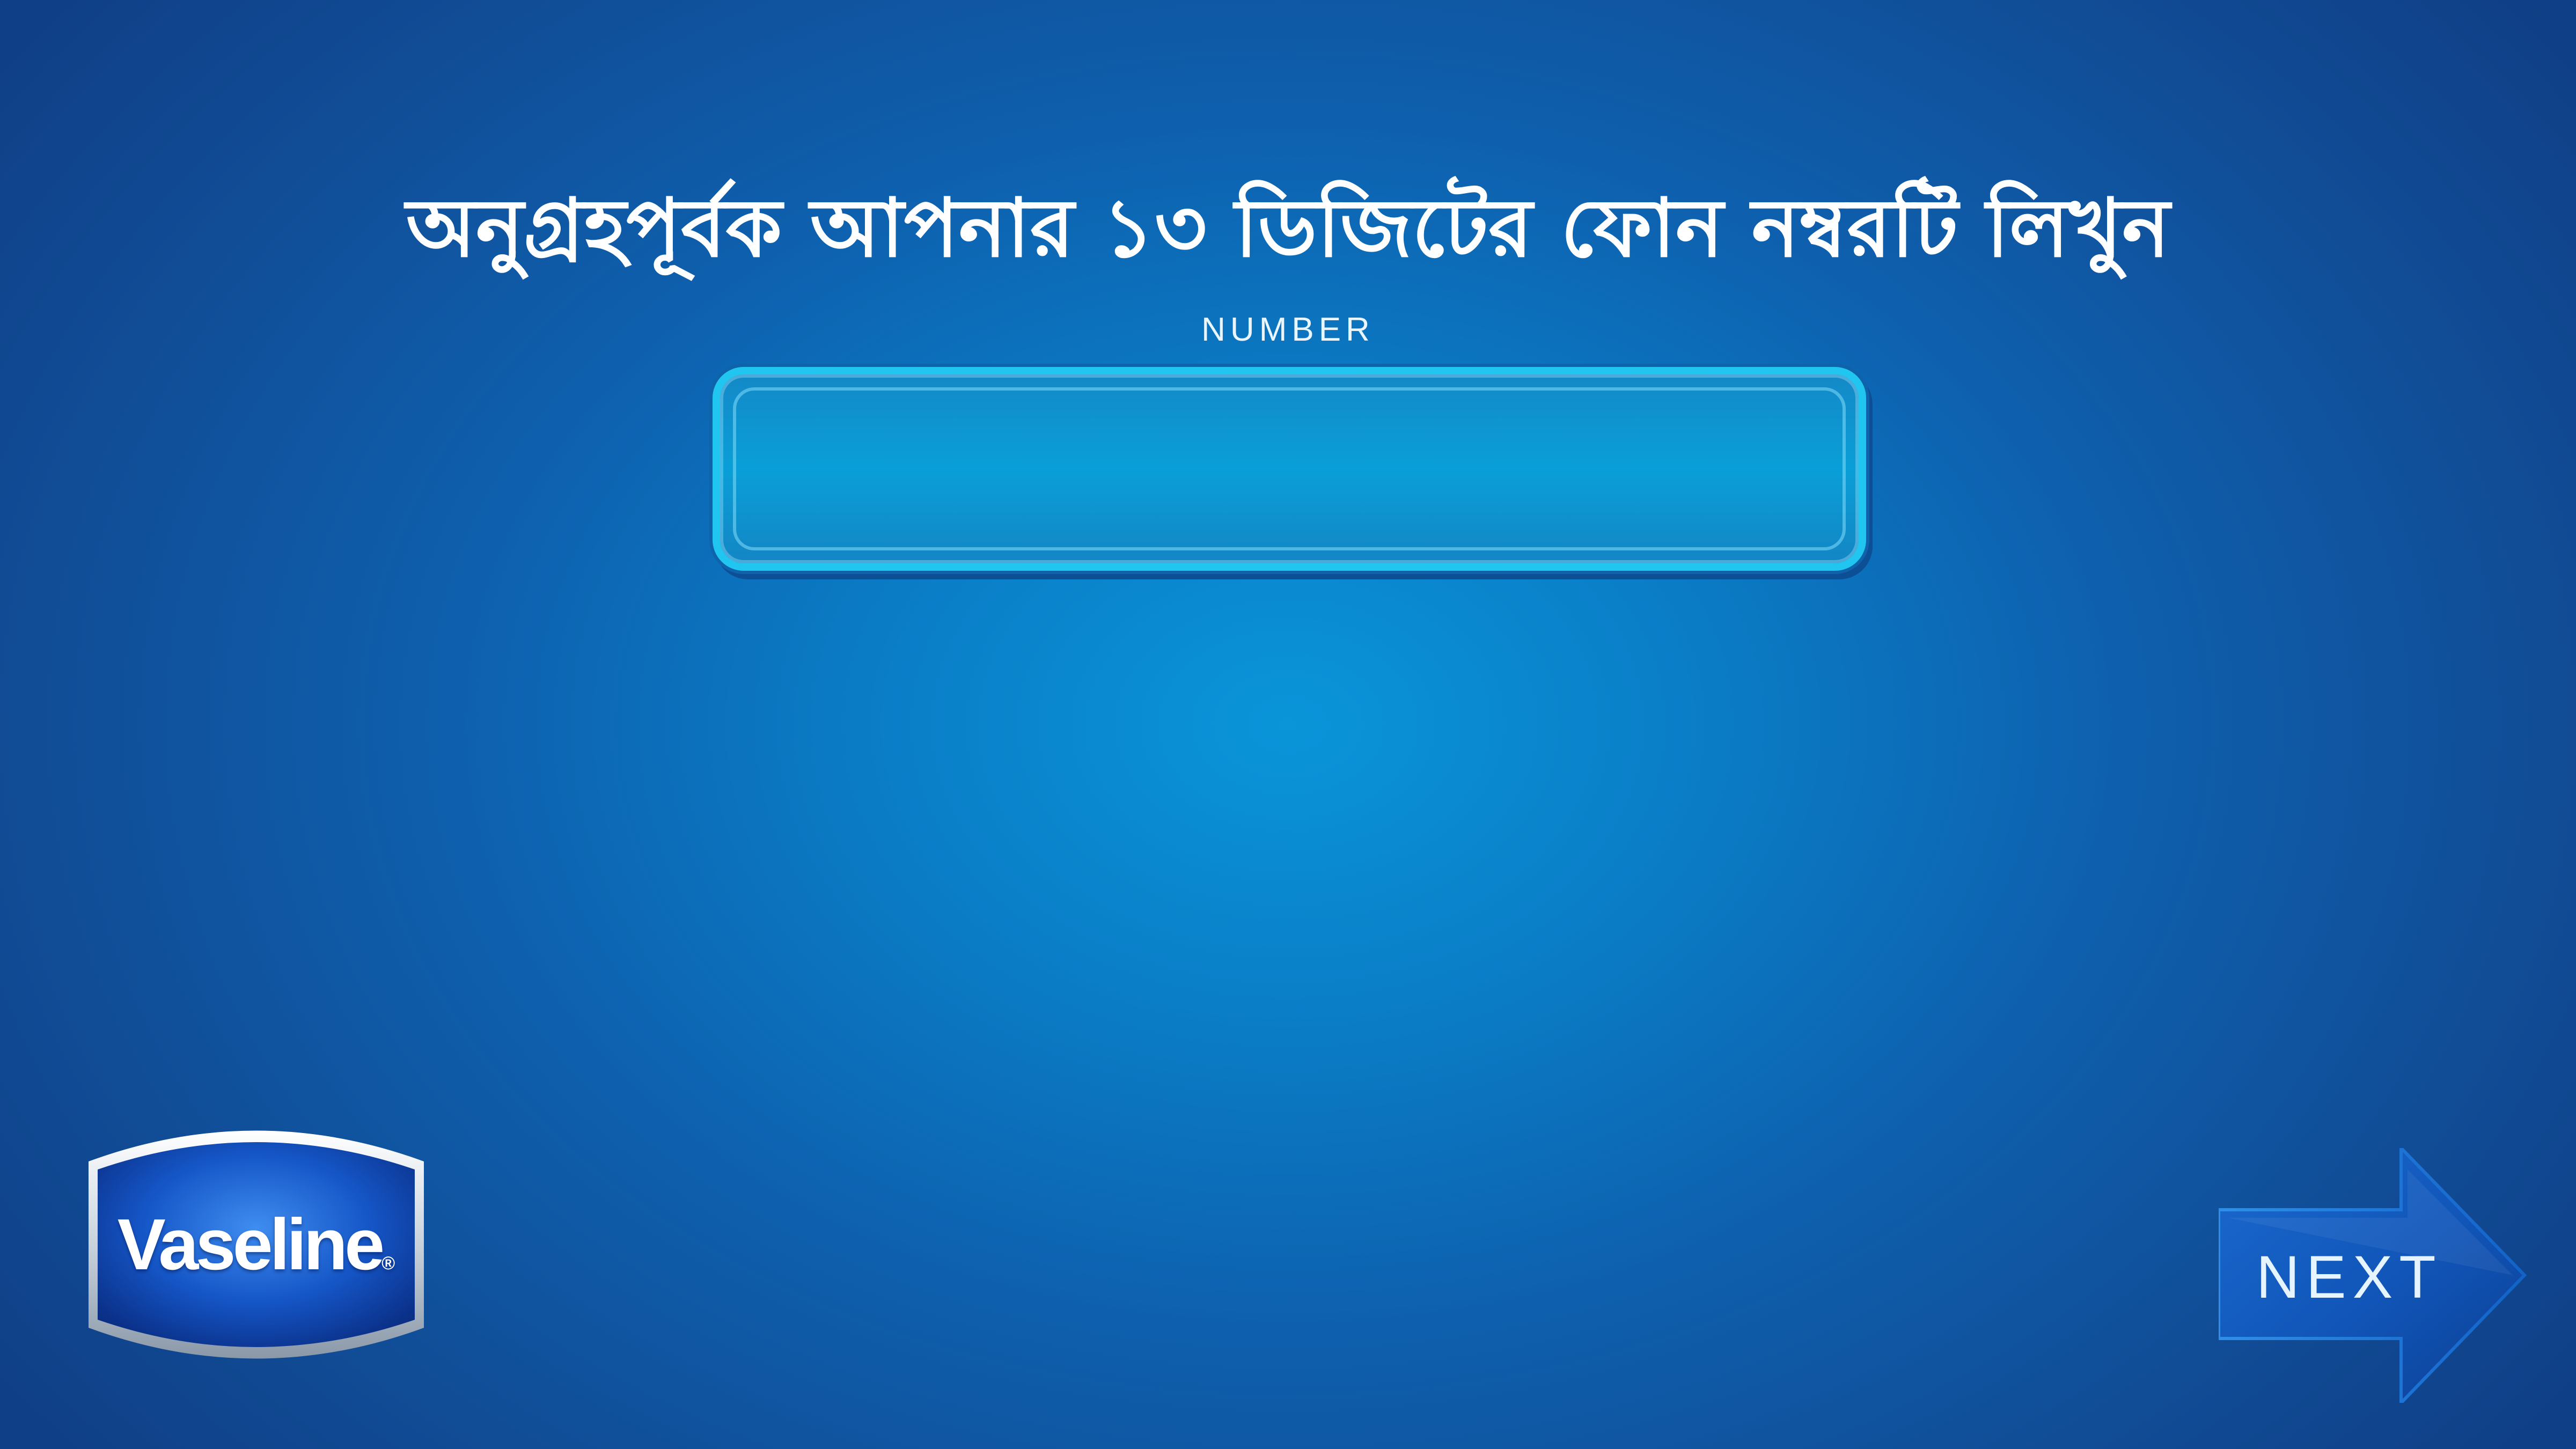 The image size is (2576, 1449). I want to click on registered-mark: ®, so click(388, 1263).